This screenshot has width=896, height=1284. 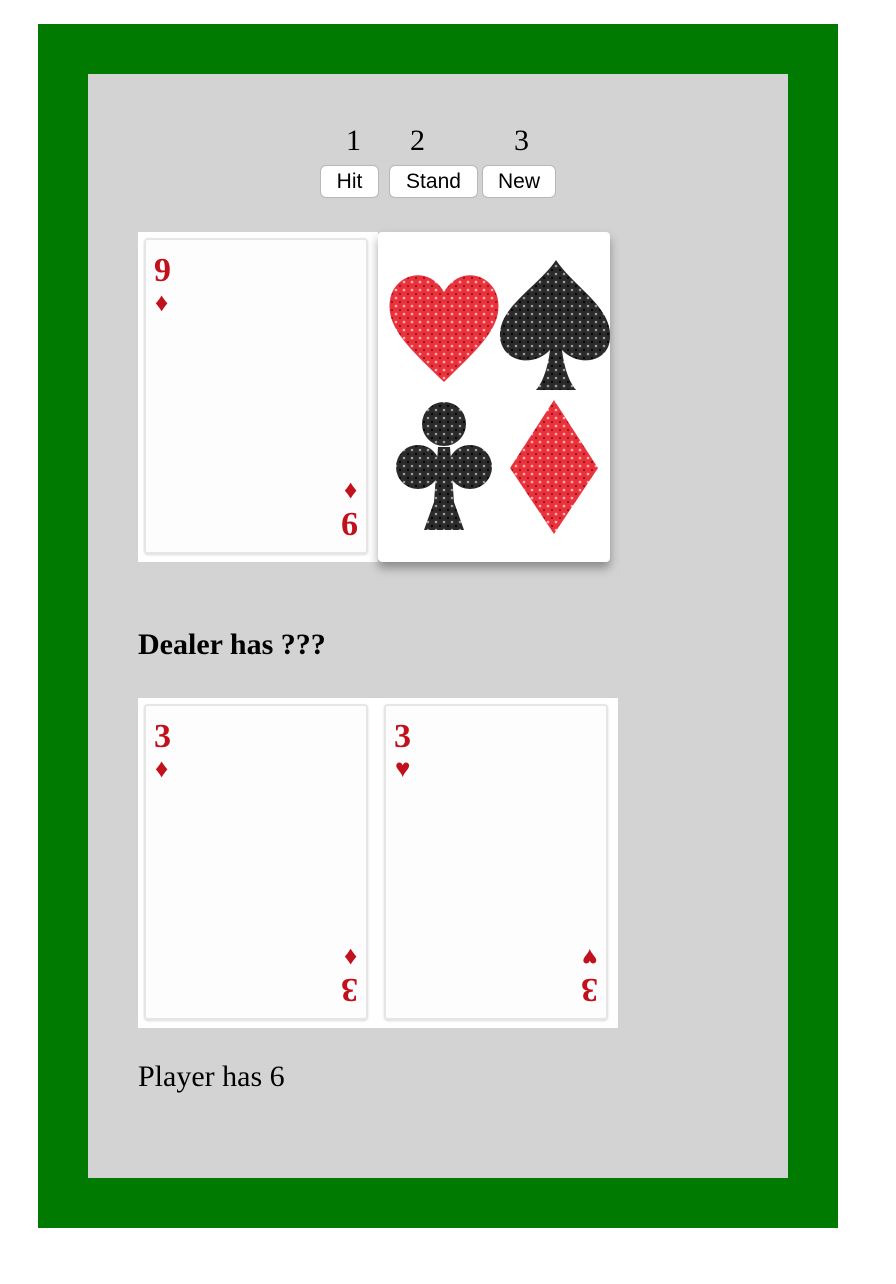 I want to click on card-back-pattern, so click(x=499, y=397).